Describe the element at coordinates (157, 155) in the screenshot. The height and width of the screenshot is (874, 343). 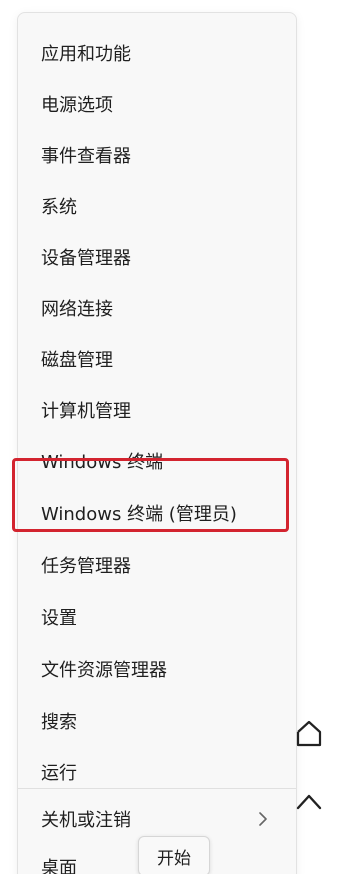
I see `menu-item-event-viewer: 事件查看器` at that location.